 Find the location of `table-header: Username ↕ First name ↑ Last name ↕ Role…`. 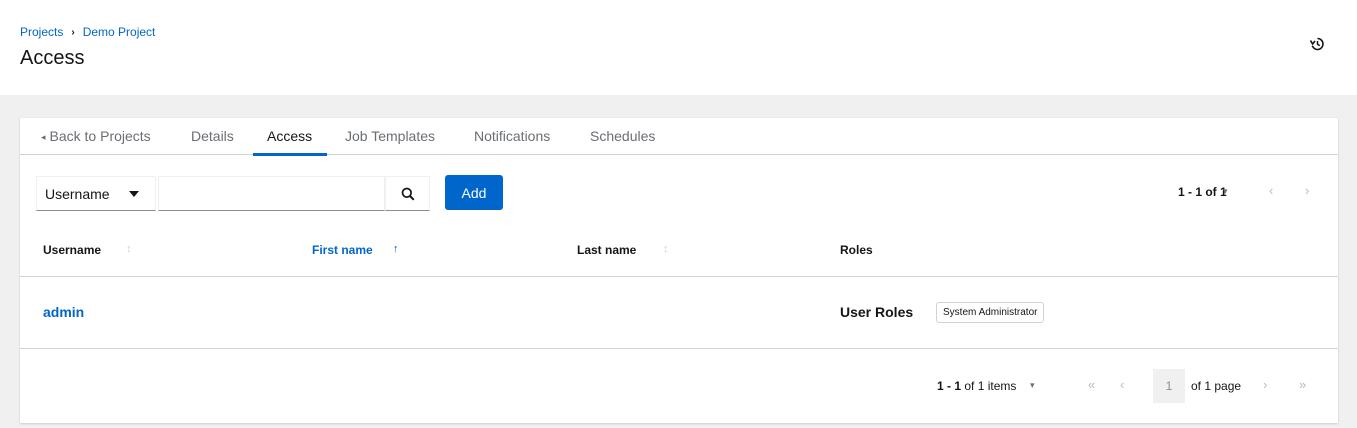

table-header: Username ↕ First name ↑ Last name ↕ Role… is located at coordinates (679, 251).